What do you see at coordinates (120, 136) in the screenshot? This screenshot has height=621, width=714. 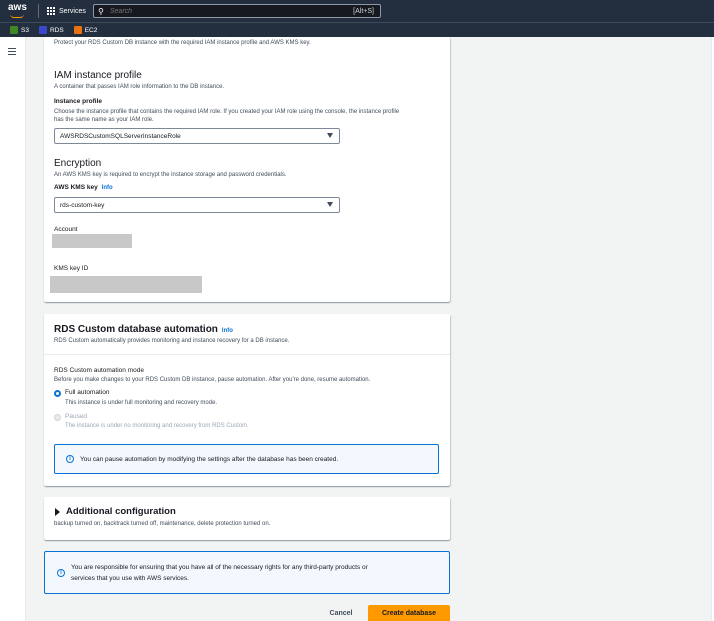 I see `instance-profile-value: AWSRDSCustomSQLServerInstanceRole` at bounding box center [120, 136].